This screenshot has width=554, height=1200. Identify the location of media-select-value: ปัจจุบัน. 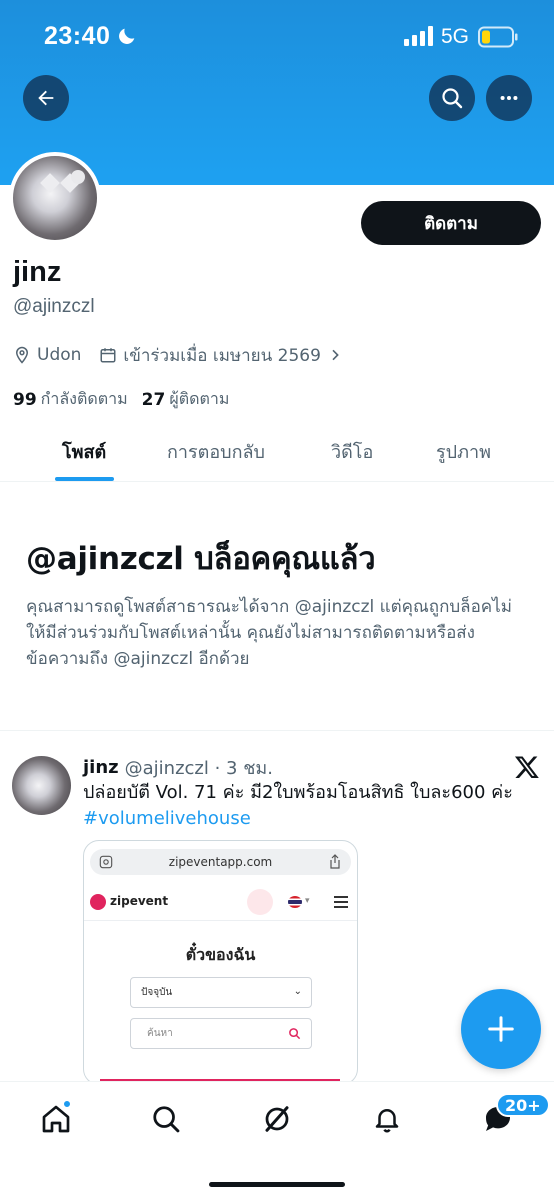
(157, 992).